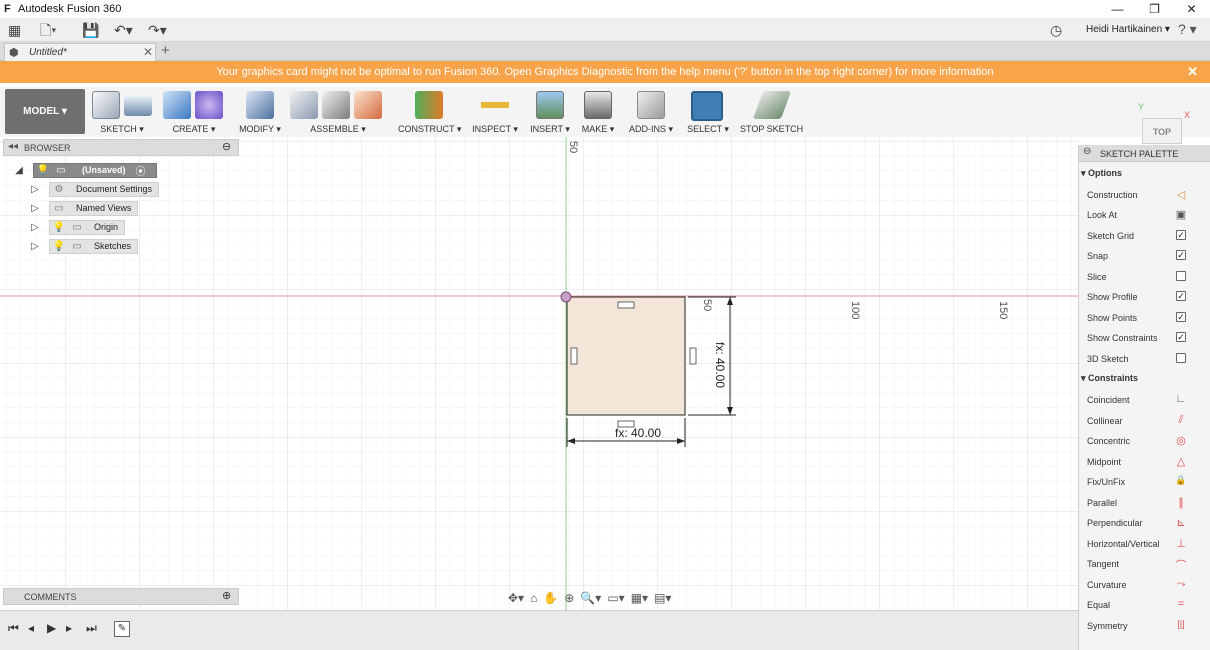  I want to click on offset-plane-icon, so click(429, 105).